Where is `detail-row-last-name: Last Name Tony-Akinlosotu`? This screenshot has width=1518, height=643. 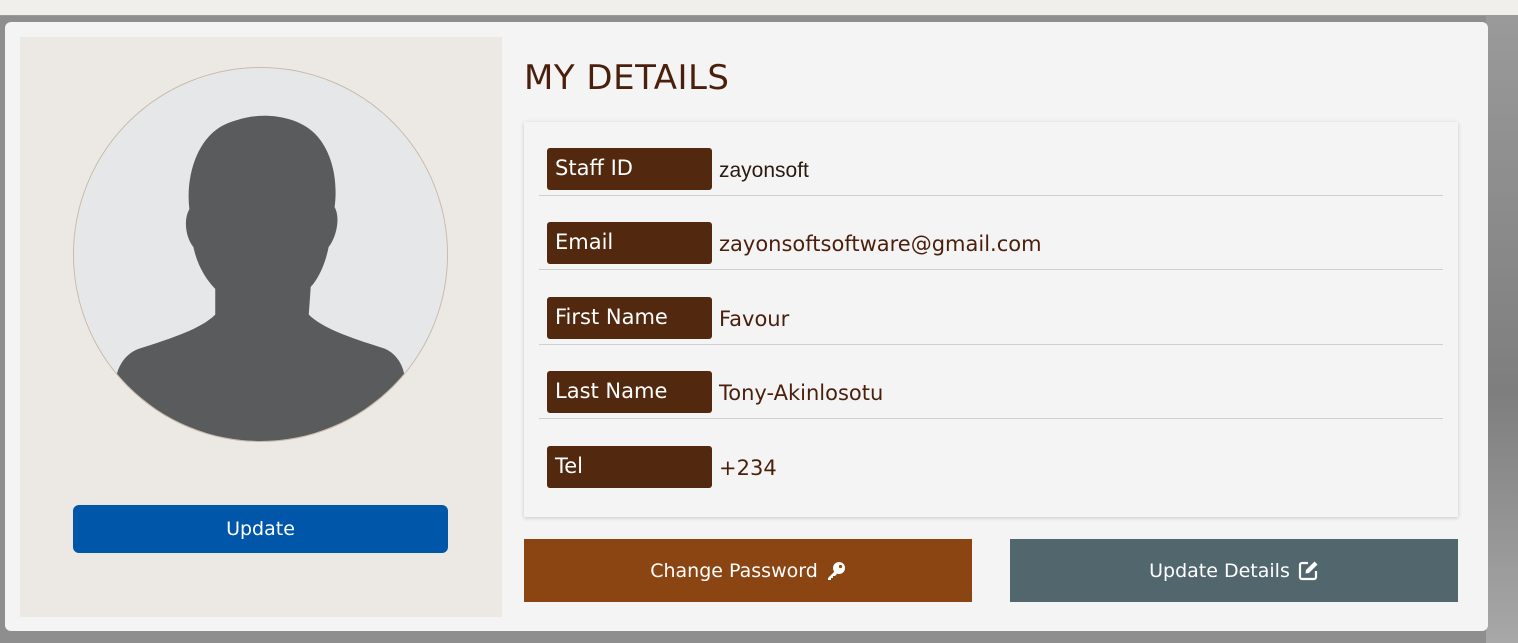 detail-row-last-name: Last Name Tony-Akinlosotu is located at coordinates (991, 382).